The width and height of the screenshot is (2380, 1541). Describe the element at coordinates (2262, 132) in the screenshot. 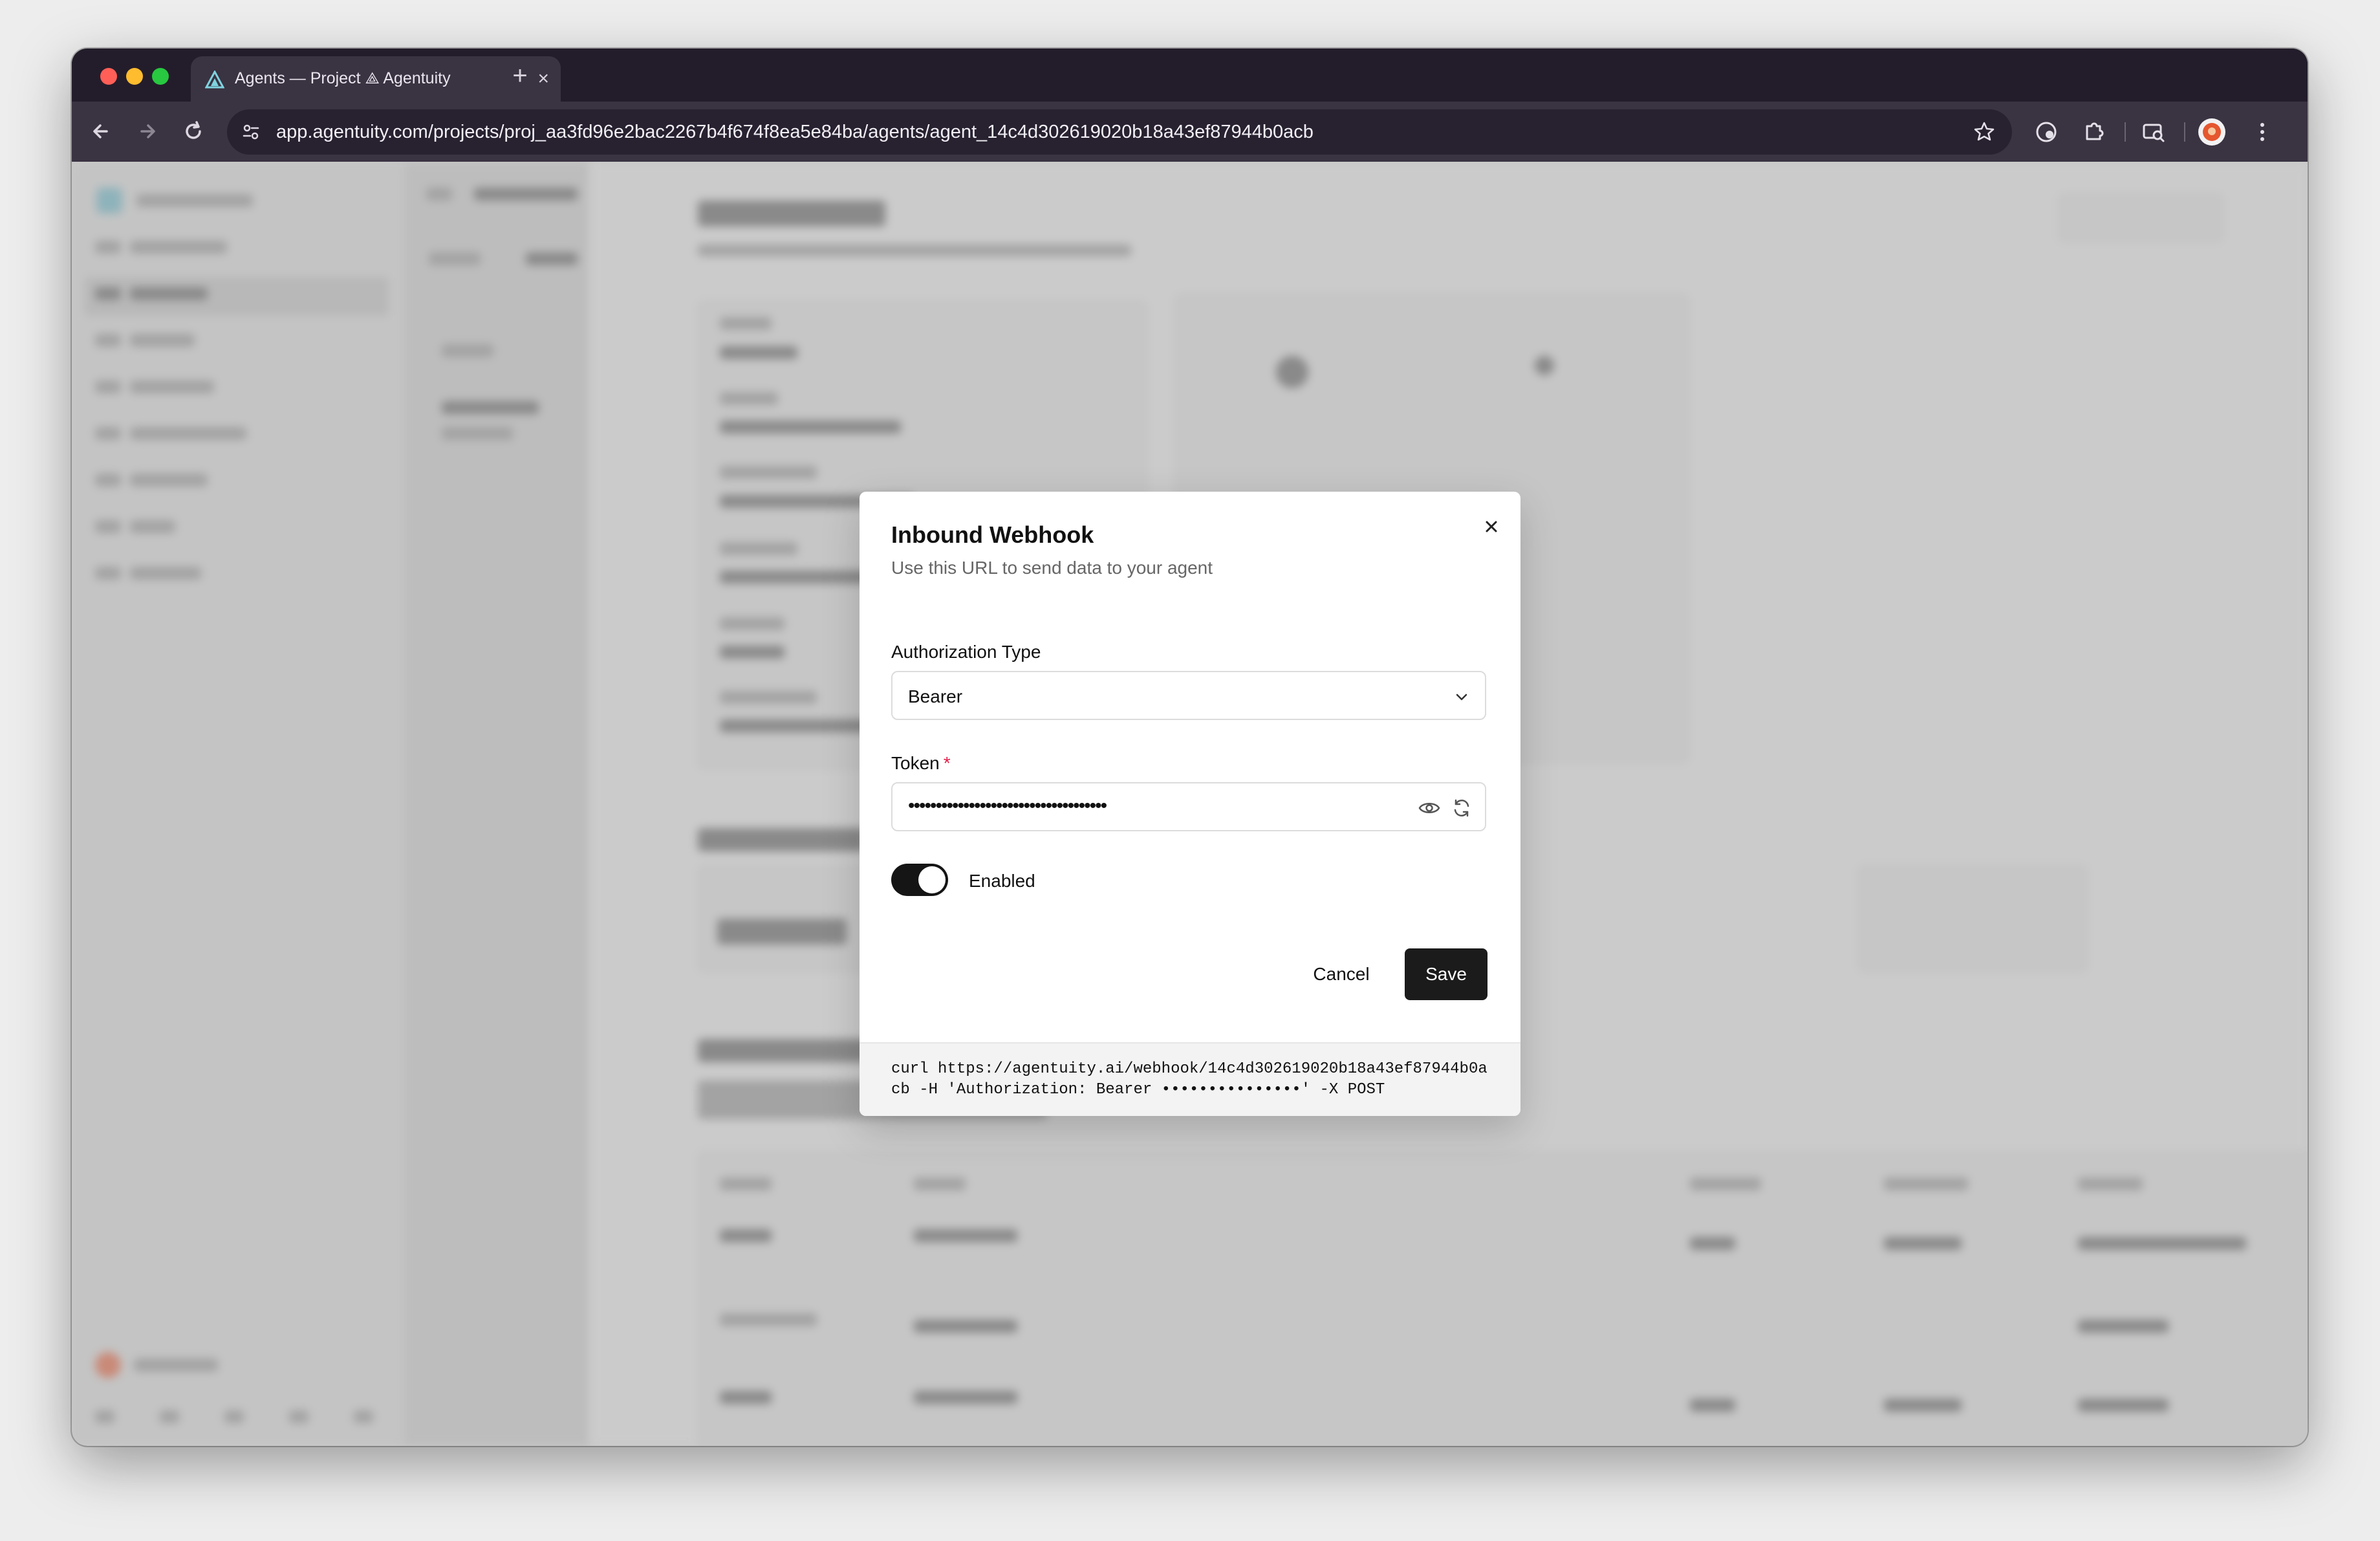

I see `menu-kebab-icon` at that location.